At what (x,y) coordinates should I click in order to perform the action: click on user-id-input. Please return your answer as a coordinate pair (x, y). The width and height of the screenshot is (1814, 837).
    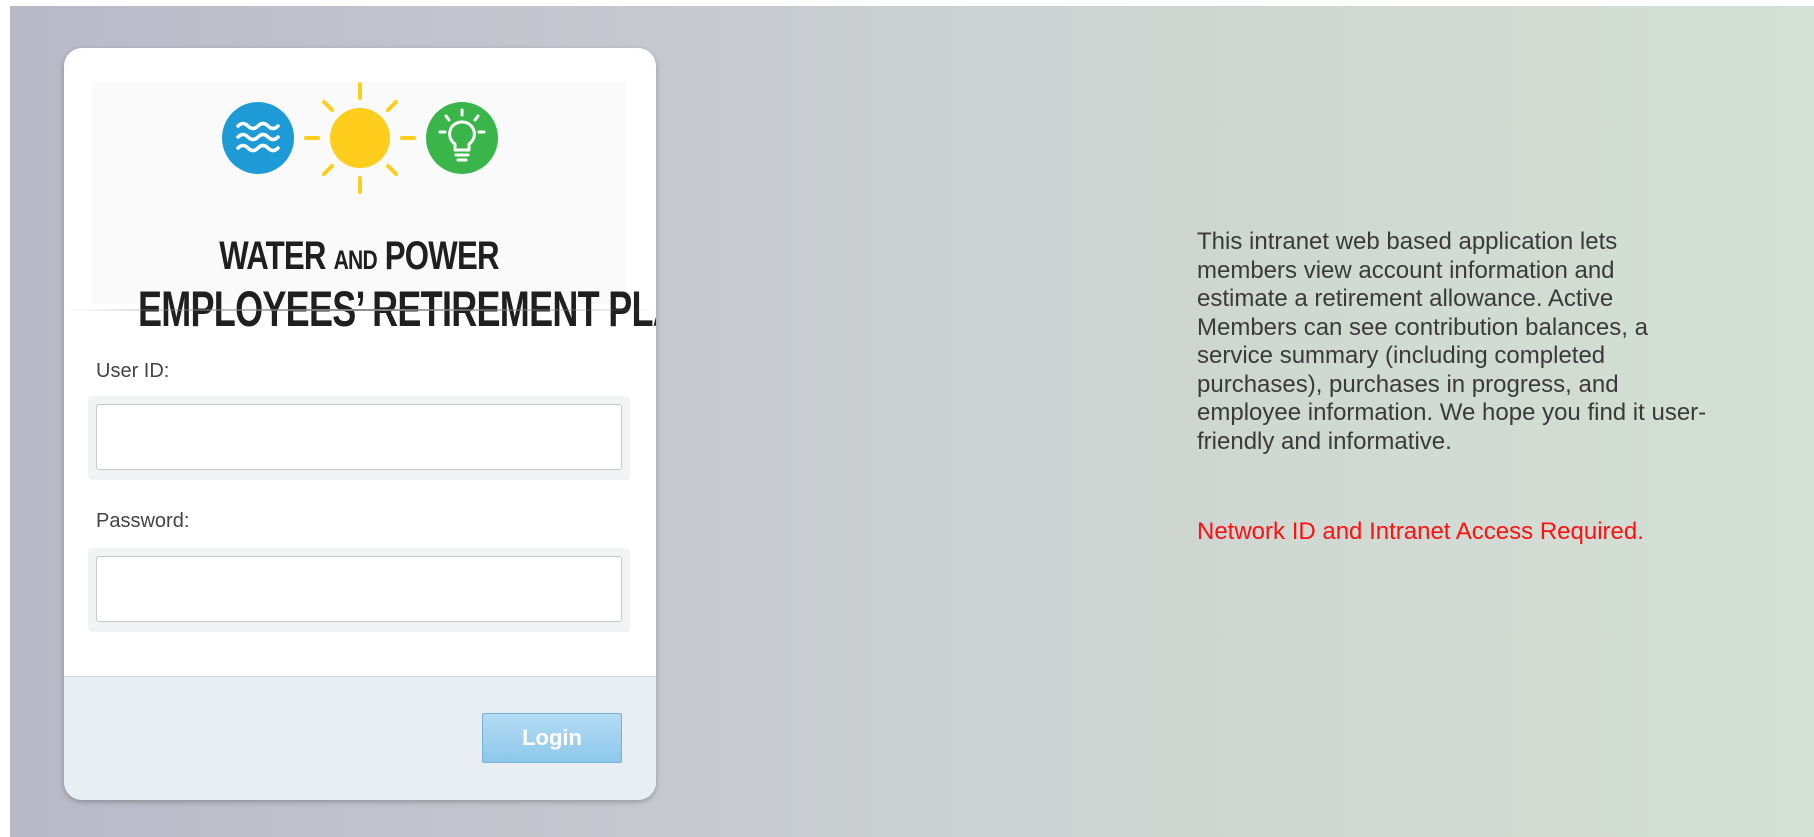
    Looking at the image, I should click on (359, 437).